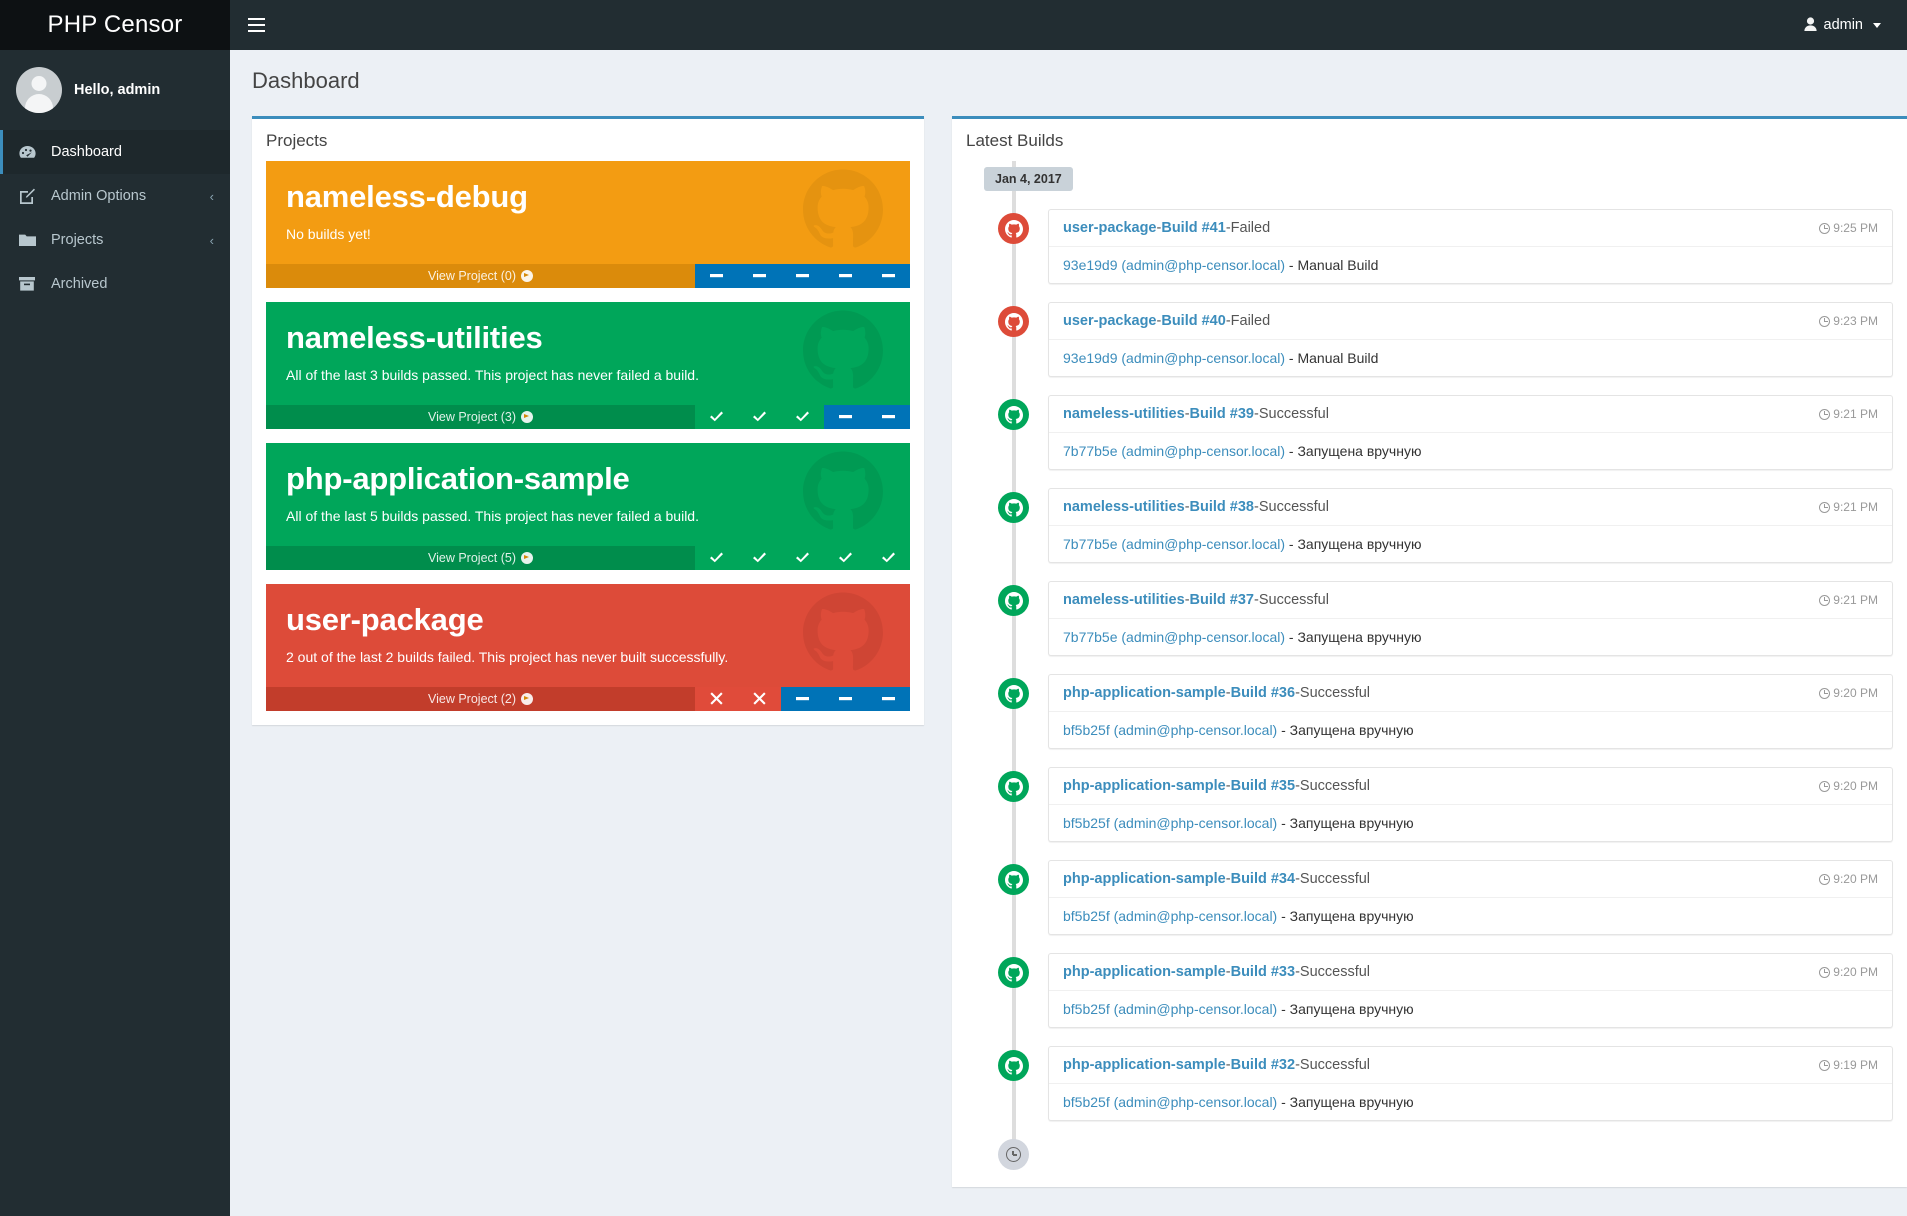 Image resolution: width=1907 pixels, height=1216 pixels. I want to click on build-number-link: Build #36, so click(1263, 693).